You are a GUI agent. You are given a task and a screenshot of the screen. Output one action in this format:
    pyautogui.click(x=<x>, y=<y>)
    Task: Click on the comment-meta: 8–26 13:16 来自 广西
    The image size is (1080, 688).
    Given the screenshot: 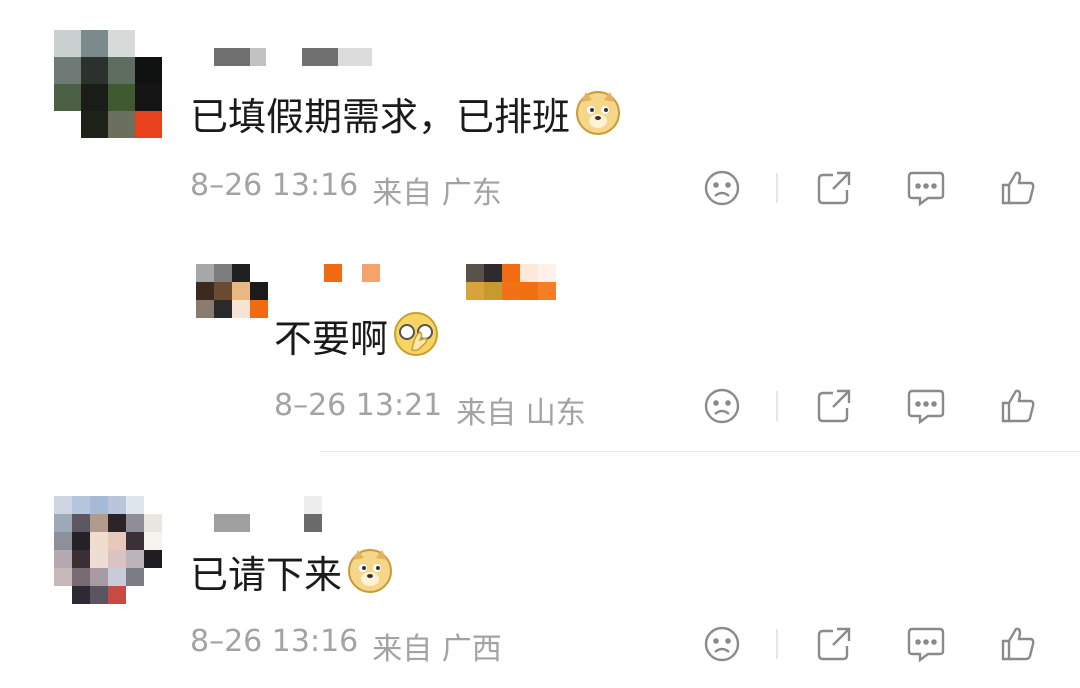 What is the action you would take?
    pyautogui.click(x=346, y=646)
    